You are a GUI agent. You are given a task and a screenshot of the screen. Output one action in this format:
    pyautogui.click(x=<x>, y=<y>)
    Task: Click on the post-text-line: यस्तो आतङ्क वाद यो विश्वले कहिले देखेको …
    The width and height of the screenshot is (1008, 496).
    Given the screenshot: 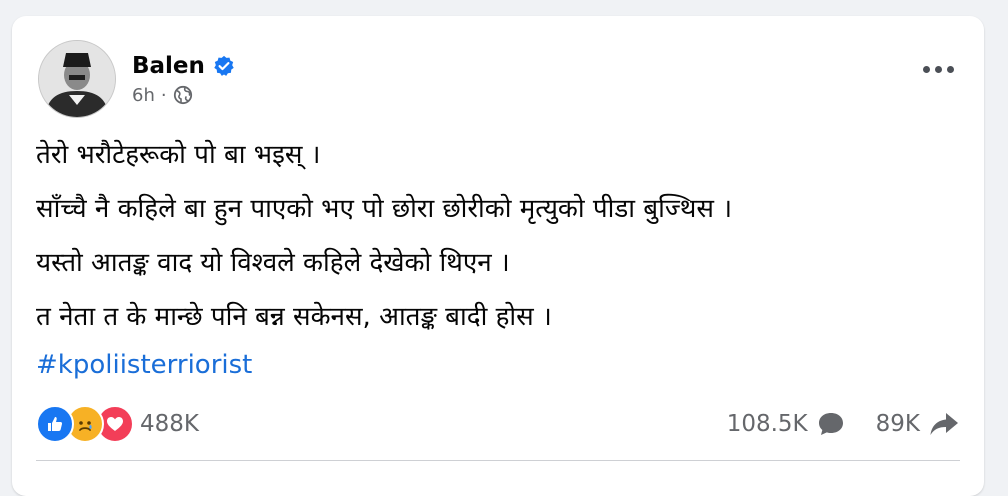 What is the action you would take?
    pyautogui.click(x=273, y=263)
    